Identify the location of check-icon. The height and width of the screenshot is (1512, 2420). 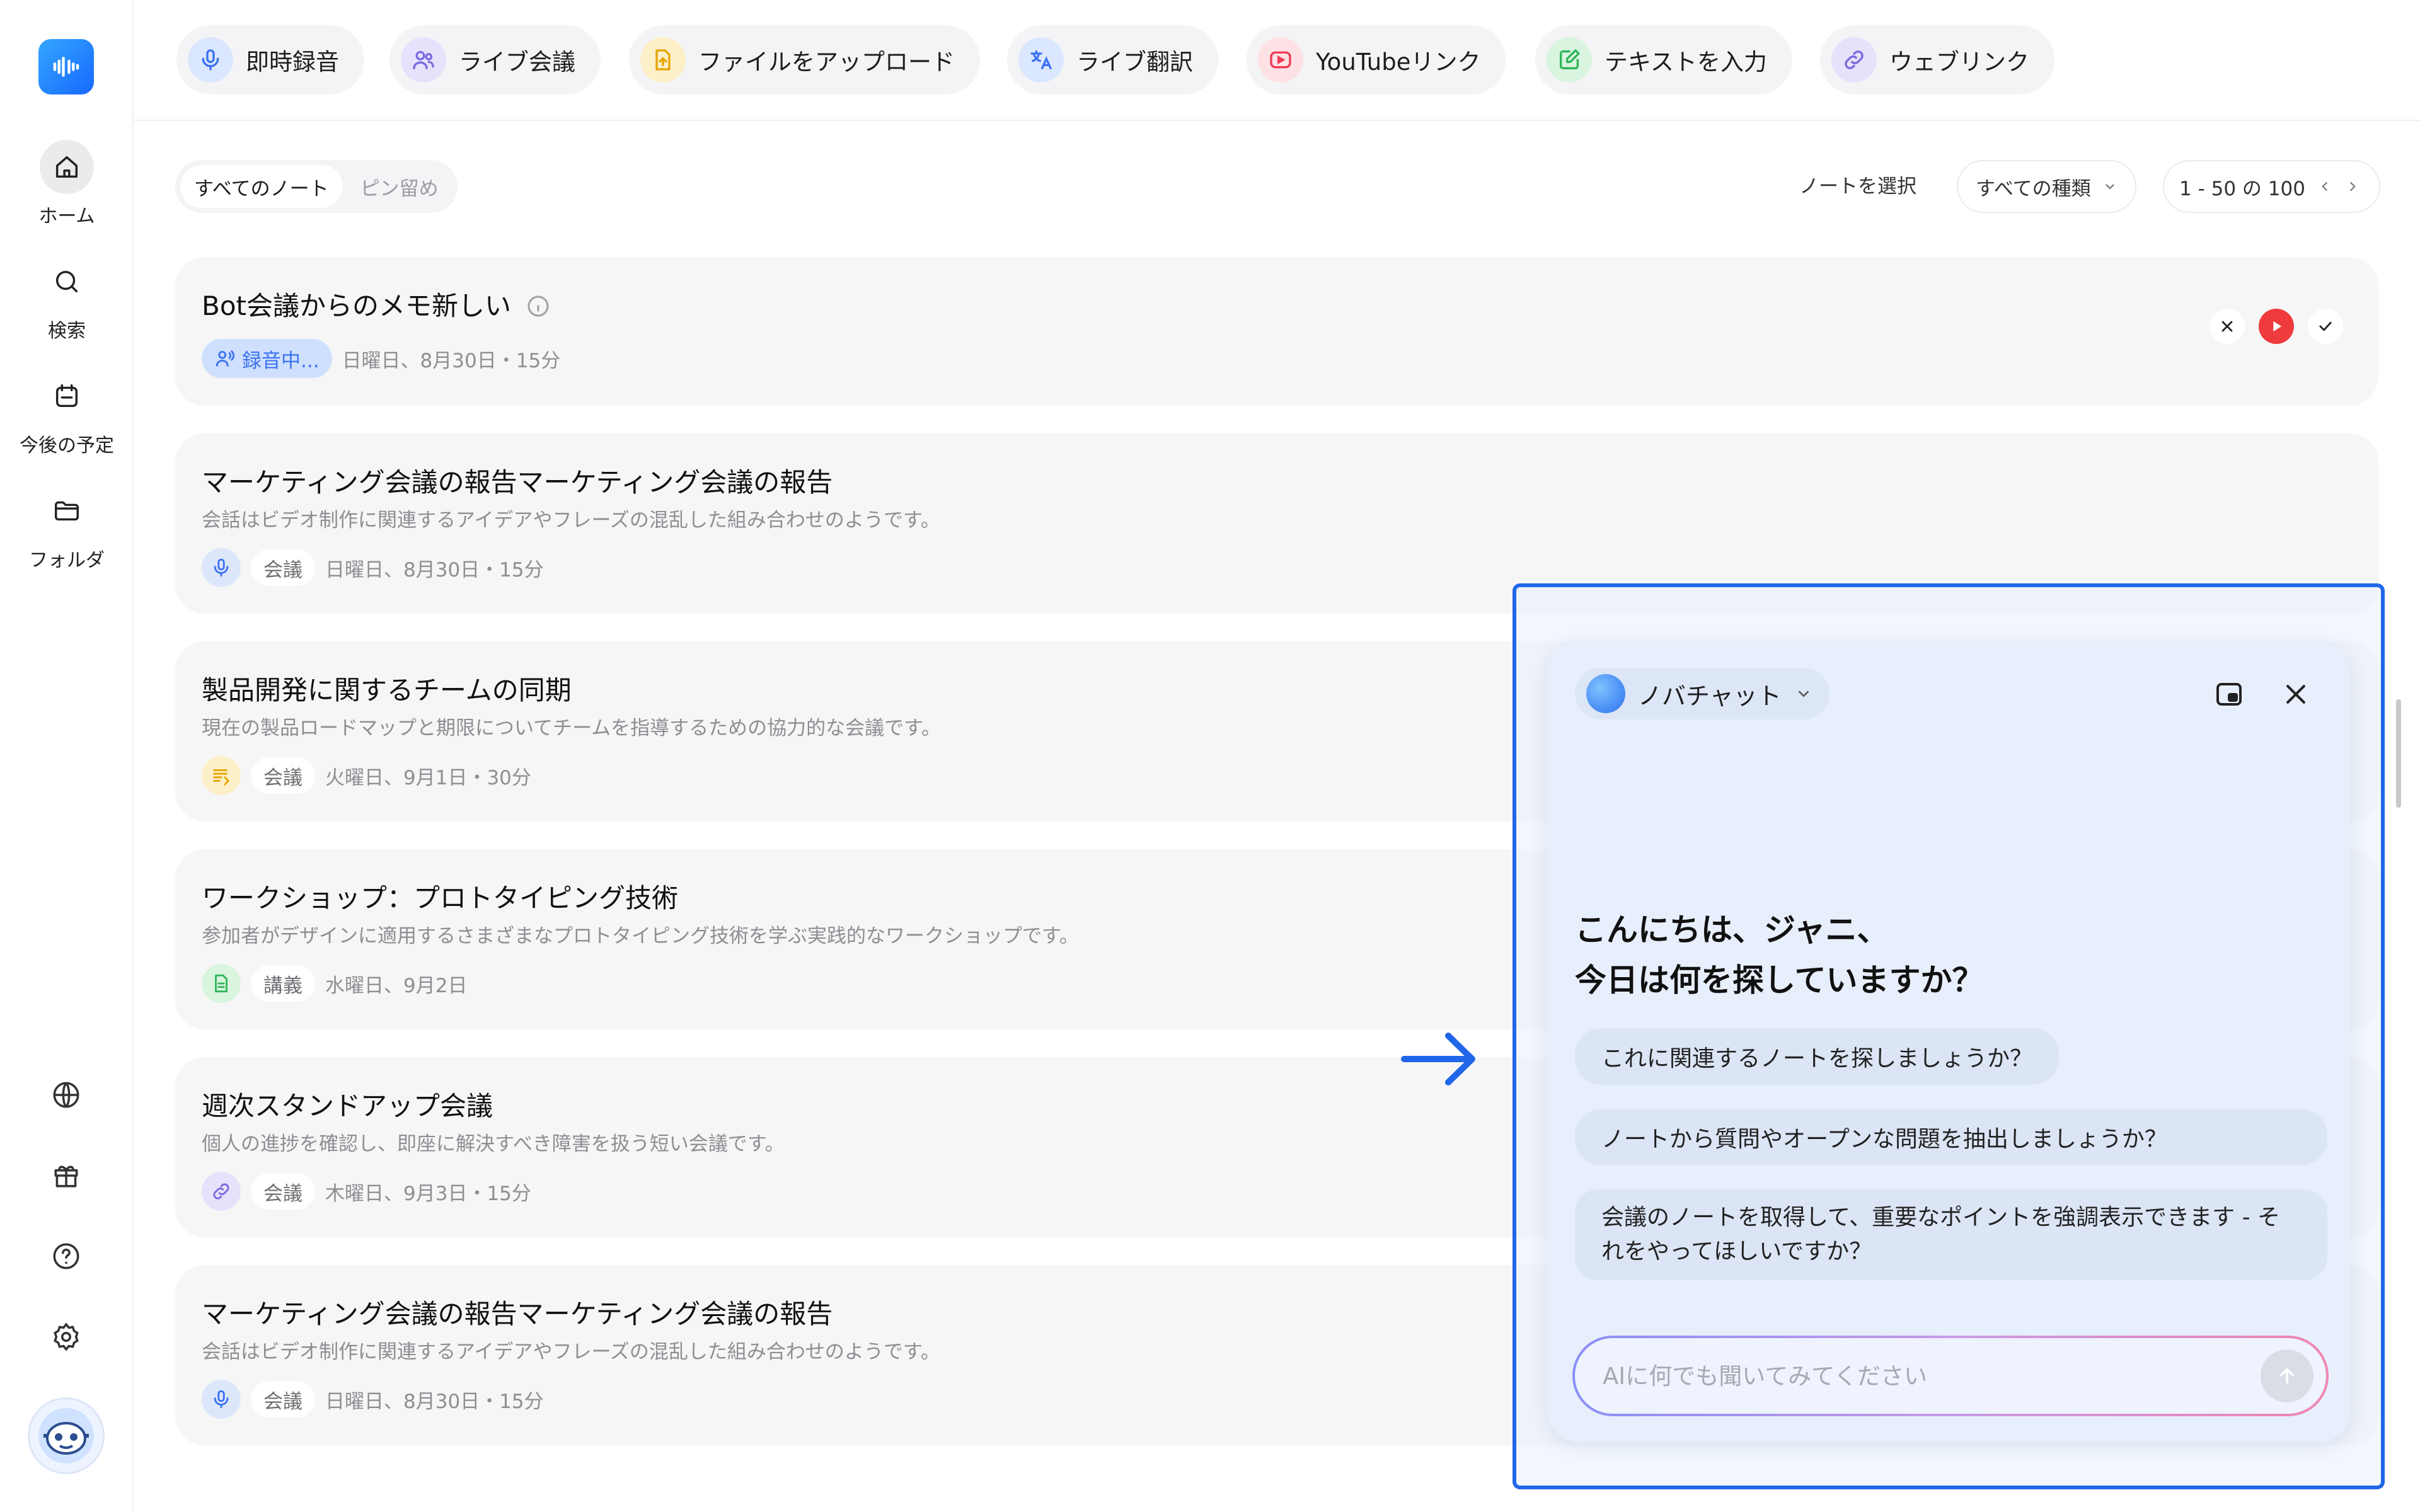
(2325, 326).